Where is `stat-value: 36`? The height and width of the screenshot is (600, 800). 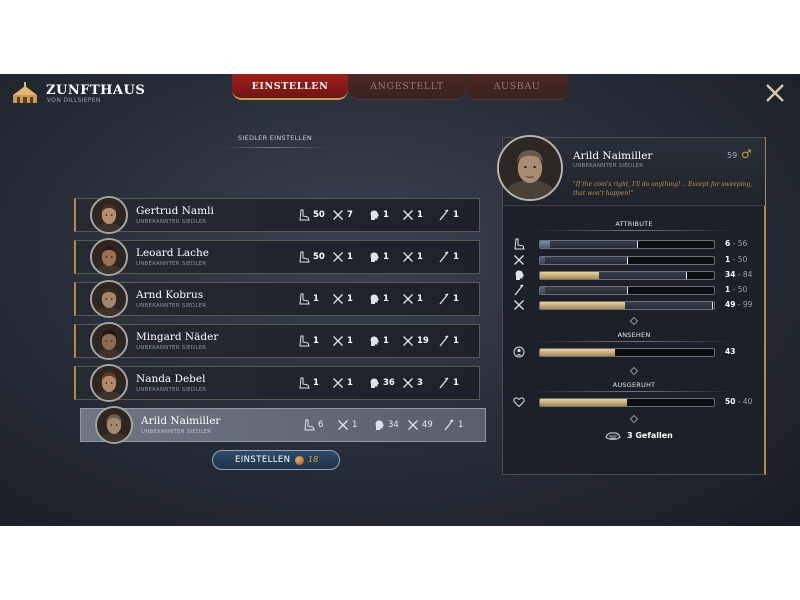
stat-value: 36 is located at coordinates (389, 383).